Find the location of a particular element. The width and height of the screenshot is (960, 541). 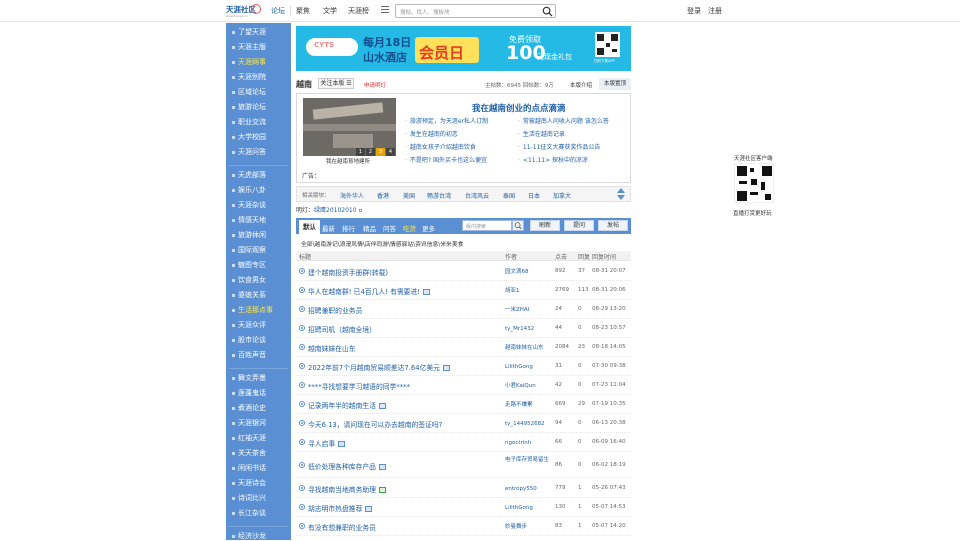

search-input: 搜帖、找人、搜板块 is located at coordinates (475, 11).